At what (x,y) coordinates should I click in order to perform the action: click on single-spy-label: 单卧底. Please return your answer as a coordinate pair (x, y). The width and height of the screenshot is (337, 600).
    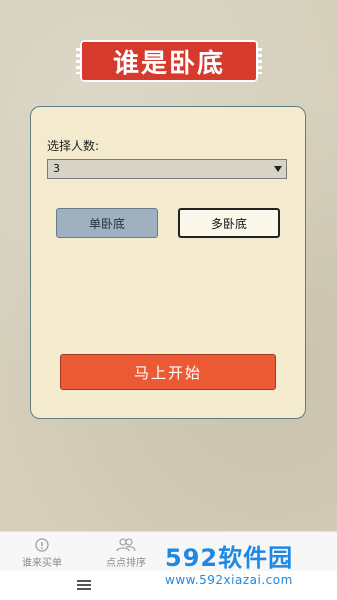
    Looking at the image, I should click on (106, 223).